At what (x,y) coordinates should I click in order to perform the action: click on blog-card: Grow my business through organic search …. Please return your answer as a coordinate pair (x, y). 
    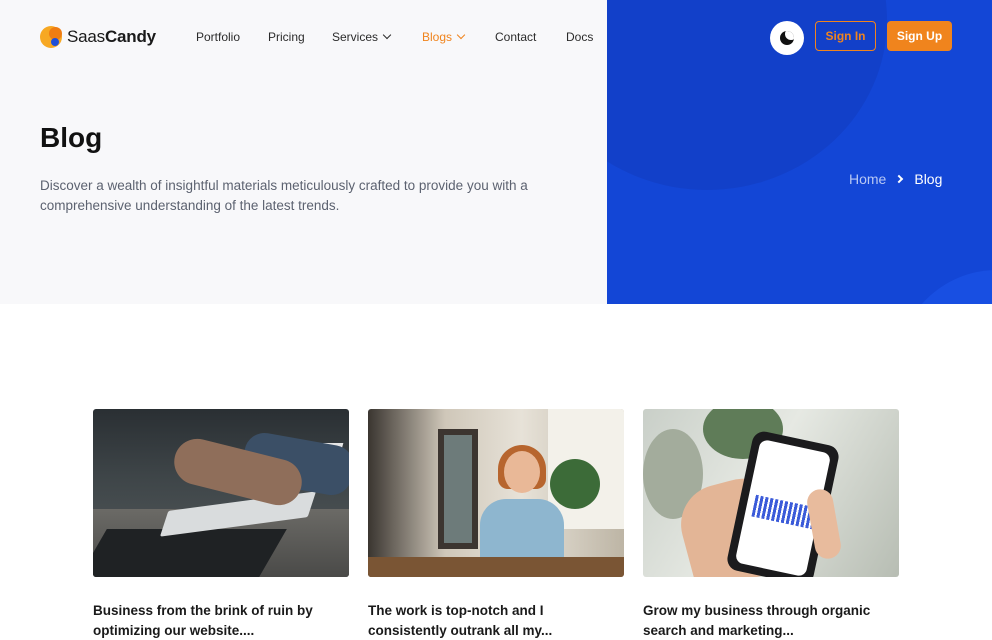
    Looking at the image, I should click on (771, 523).